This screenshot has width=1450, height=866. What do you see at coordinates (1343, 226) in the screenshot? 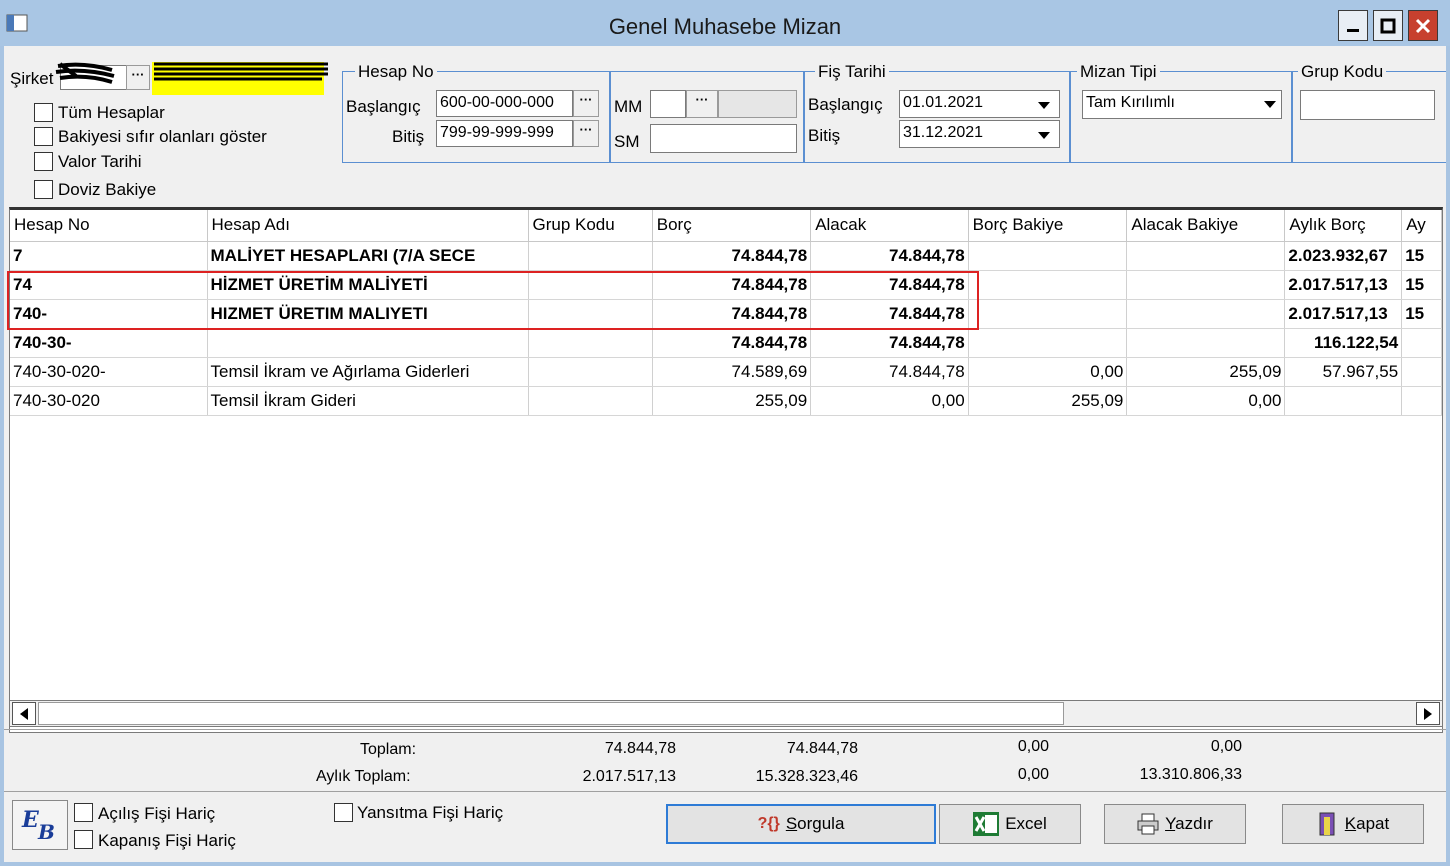
I see `col-aylik-borc: Aylık Borç` at bounding box center [1343, 226].